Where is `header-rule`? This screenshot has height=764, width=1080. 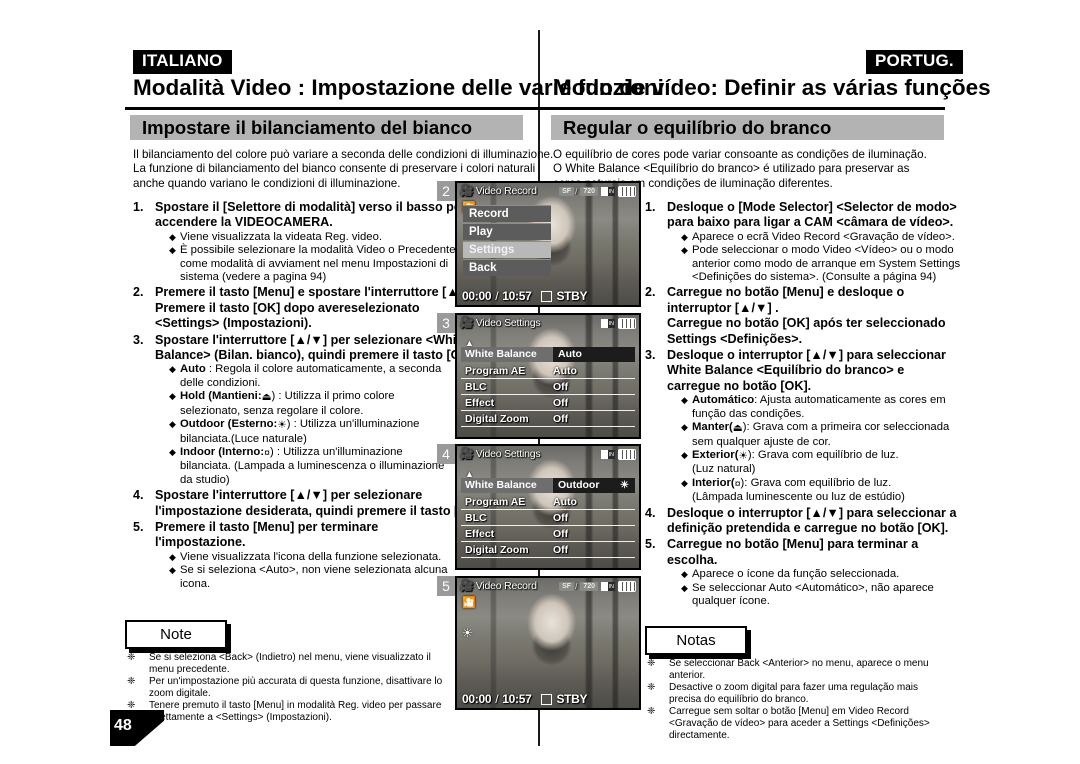 header-rule is located at coordinates (535, 108).